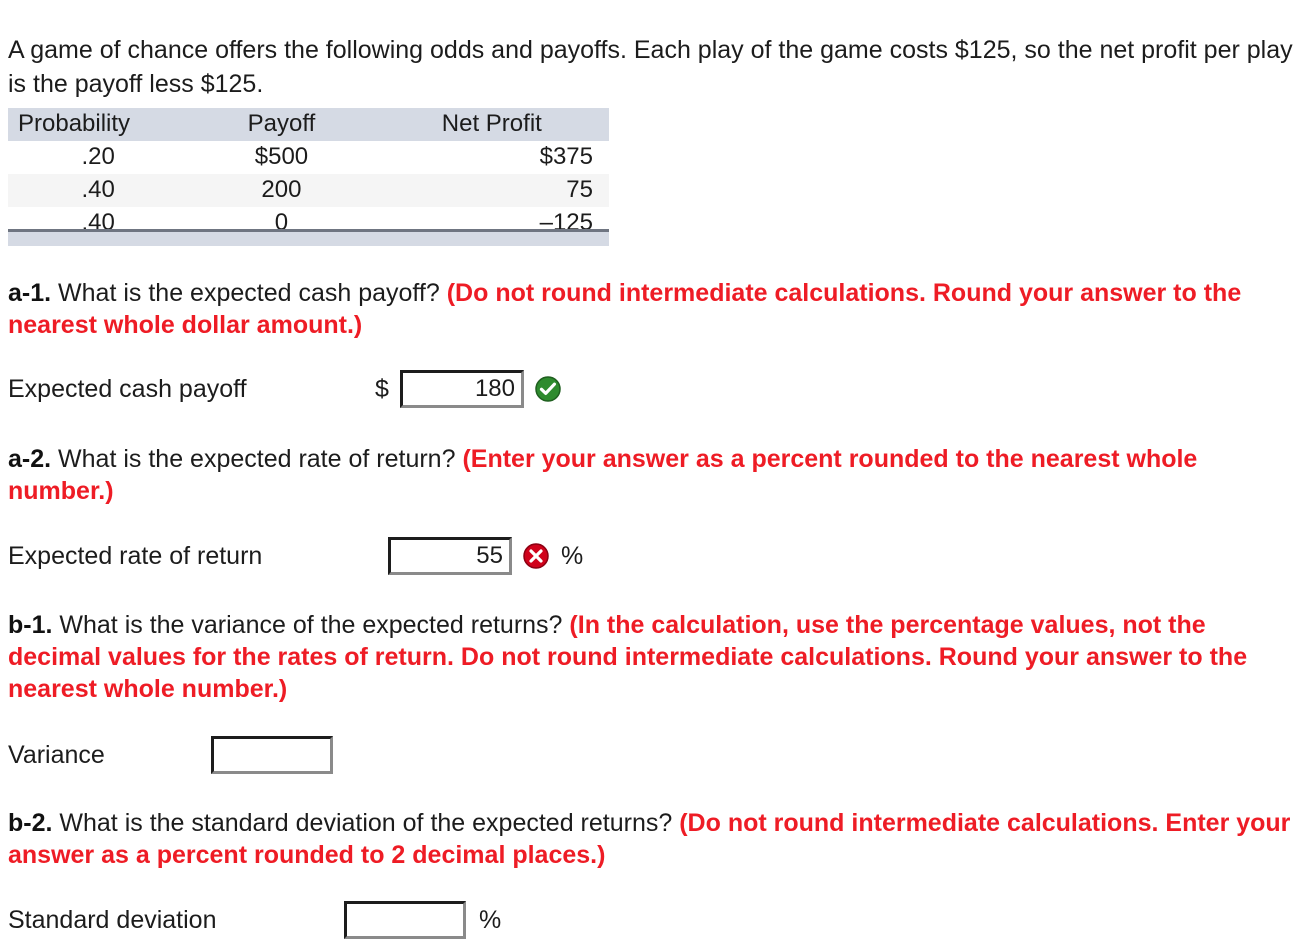  Describe the element at coordinates (284, 389) in the screenshot. I see `answer-row-expected-cash-payoff: Expected cash payoff $` at that location.